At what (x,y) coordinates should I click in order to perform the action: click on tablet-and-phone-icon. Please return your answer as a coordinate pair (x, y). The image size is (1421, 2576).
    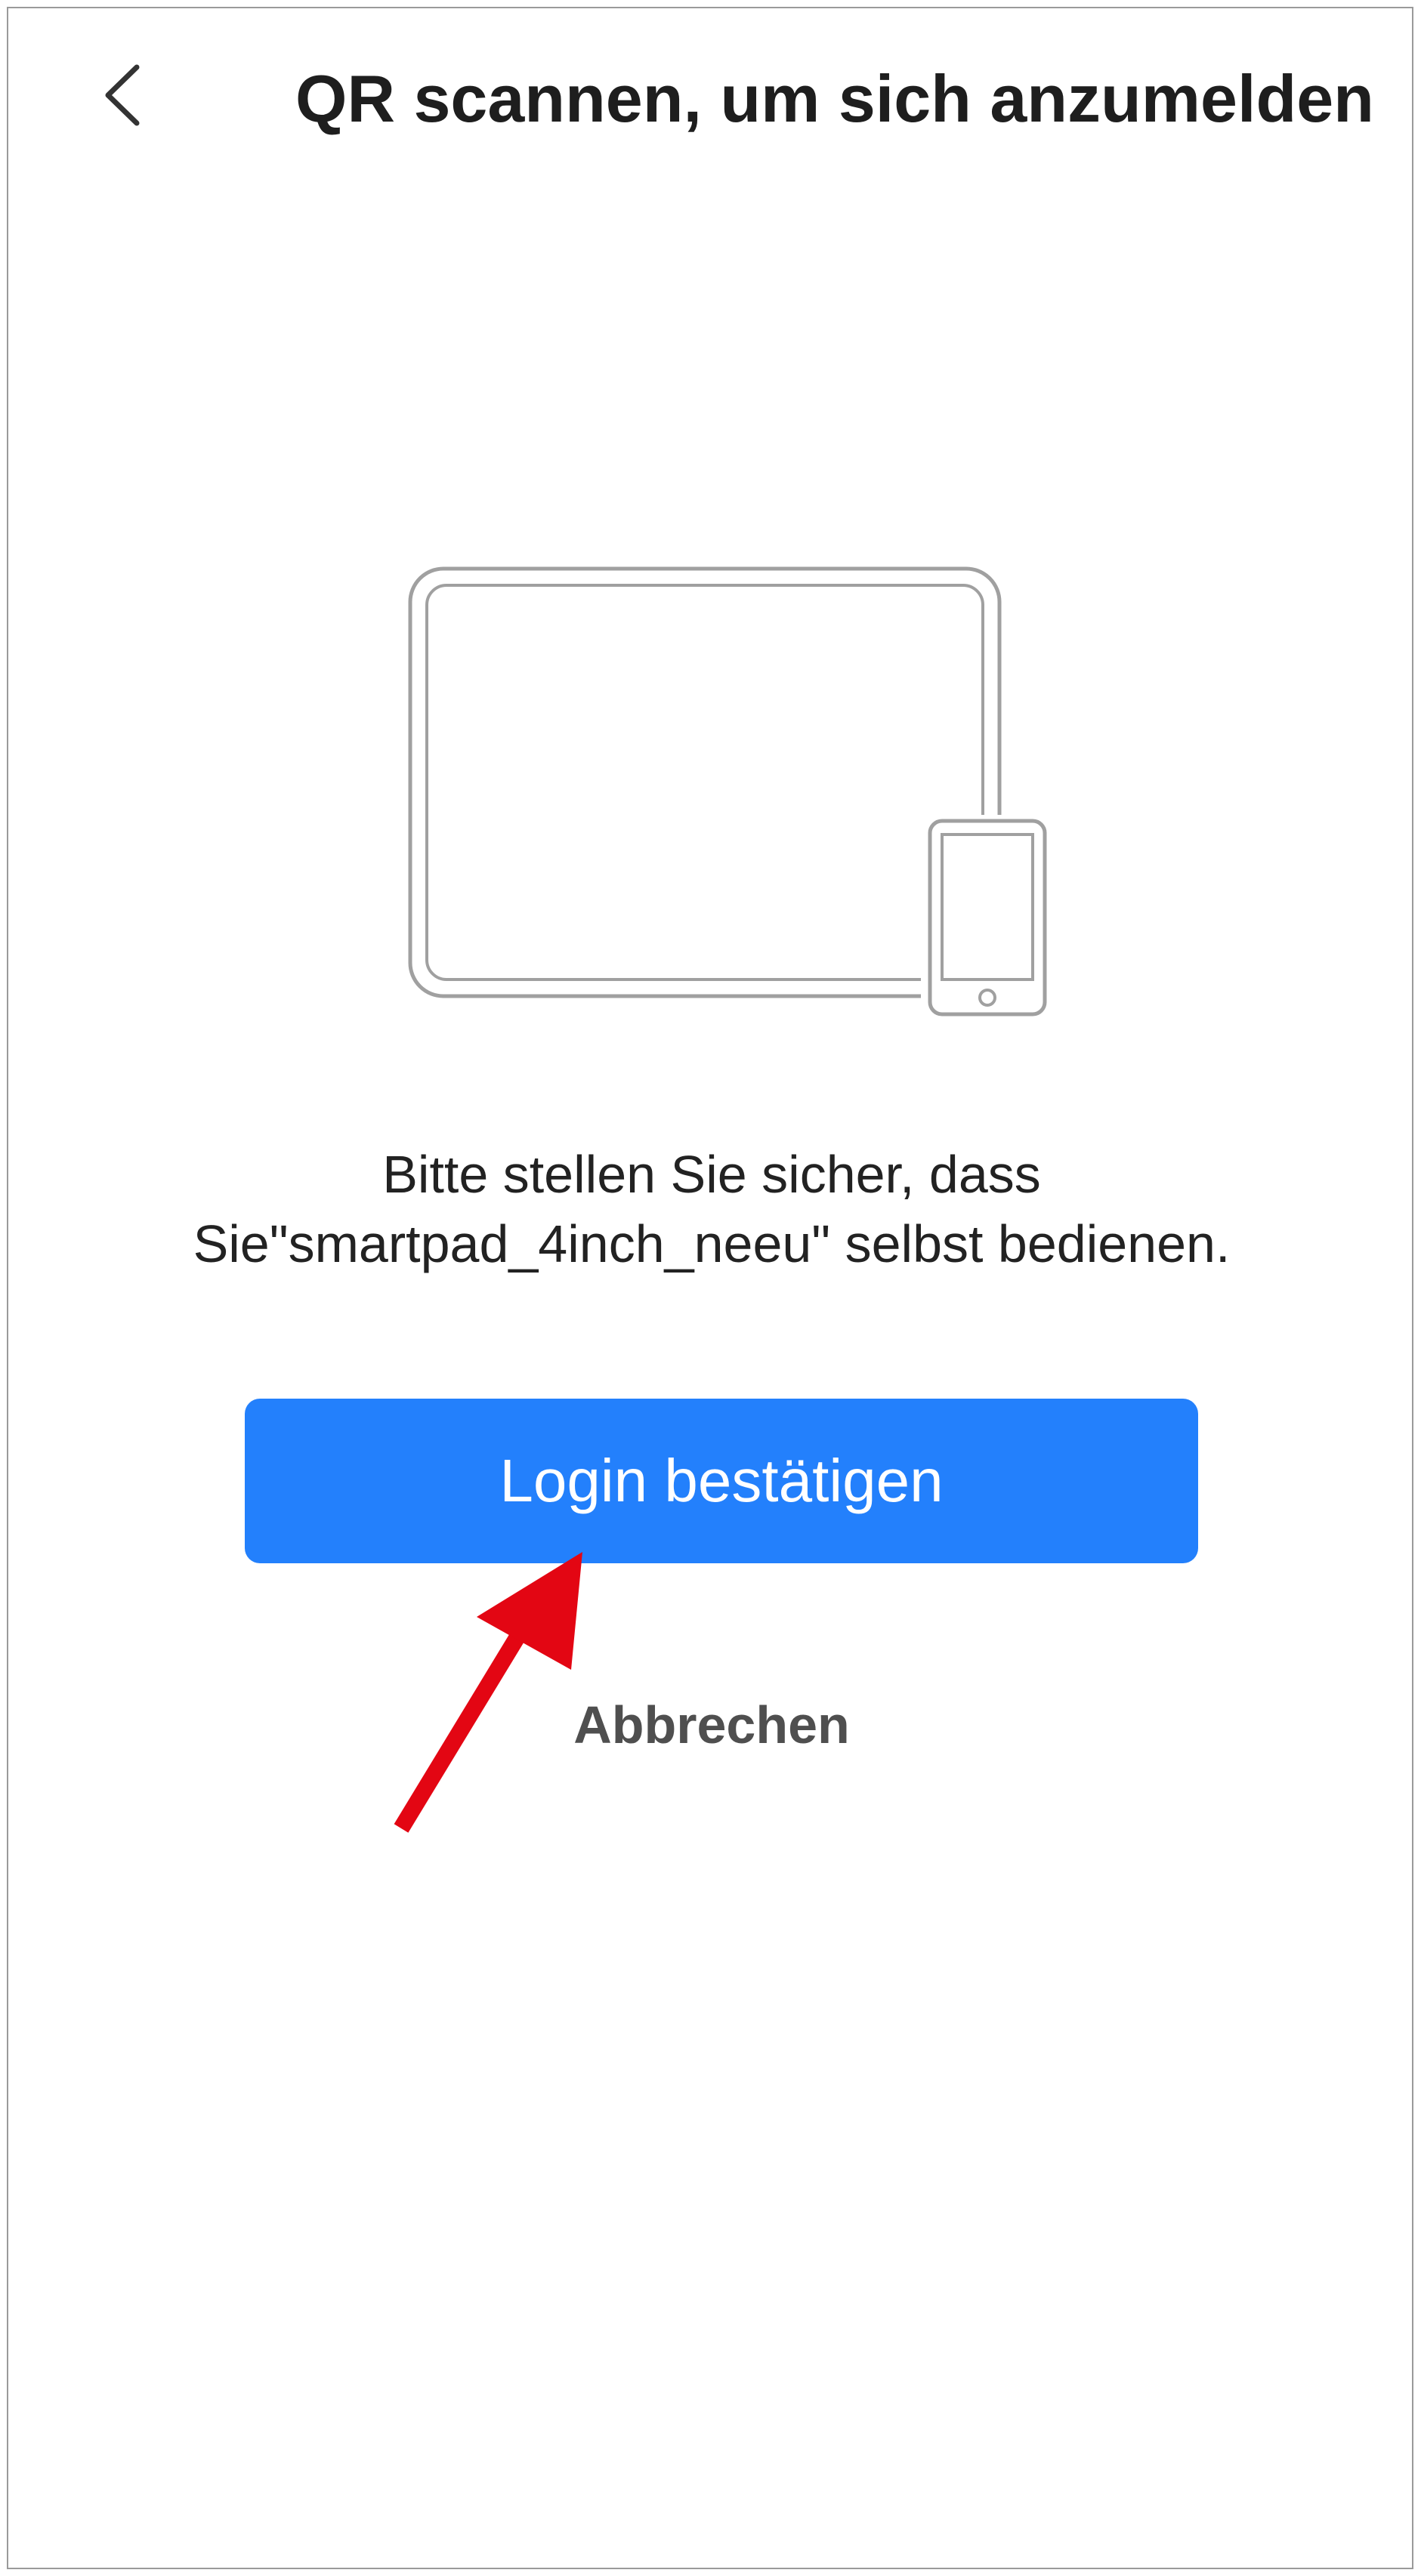
    Looking at the image, I should click on (728, 791).